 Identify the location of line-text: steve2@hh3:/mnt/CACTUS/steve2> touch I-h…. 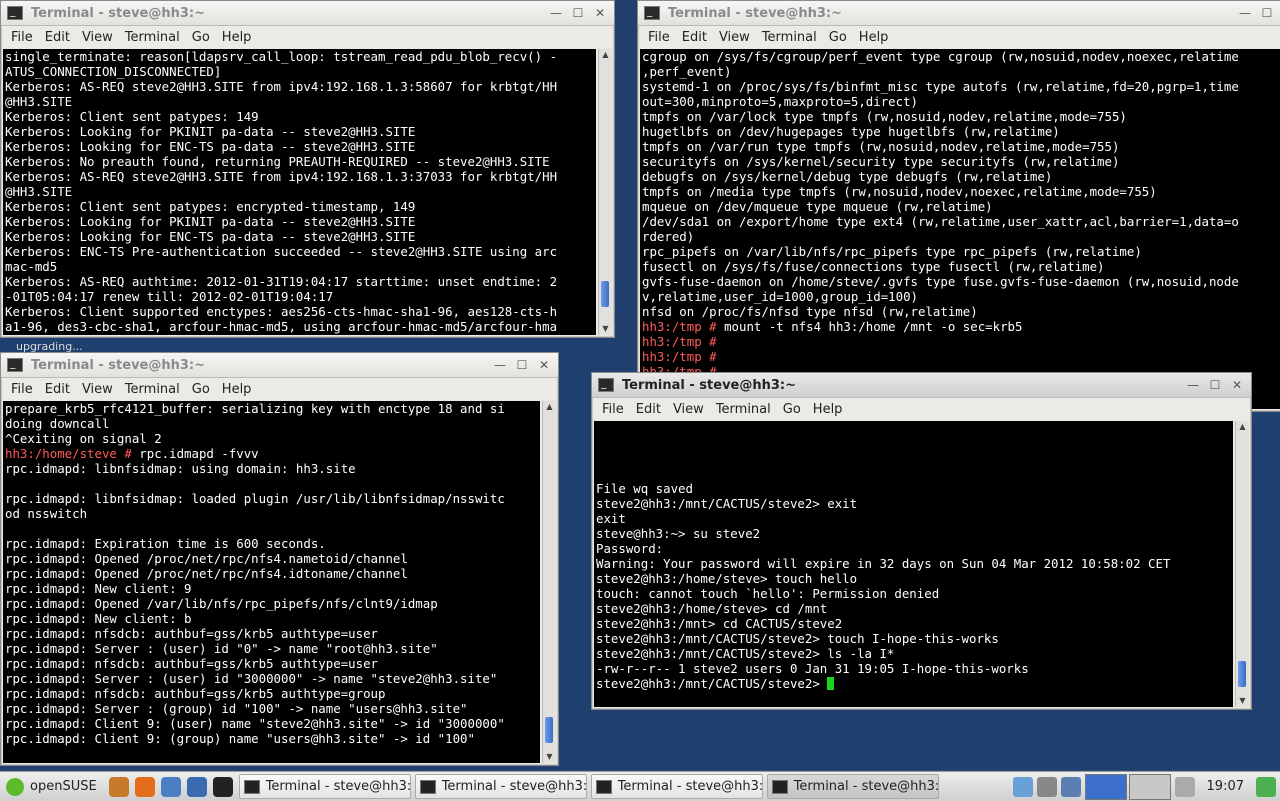
(797, 638).